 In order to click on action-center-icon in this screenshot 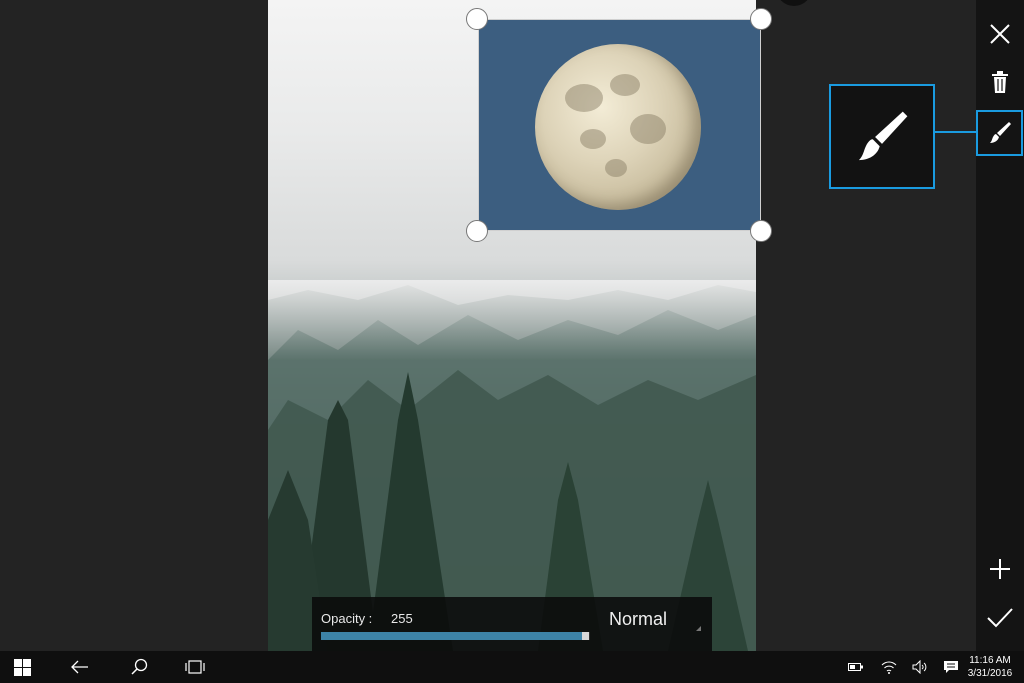, I will do `click(951, 667)`.